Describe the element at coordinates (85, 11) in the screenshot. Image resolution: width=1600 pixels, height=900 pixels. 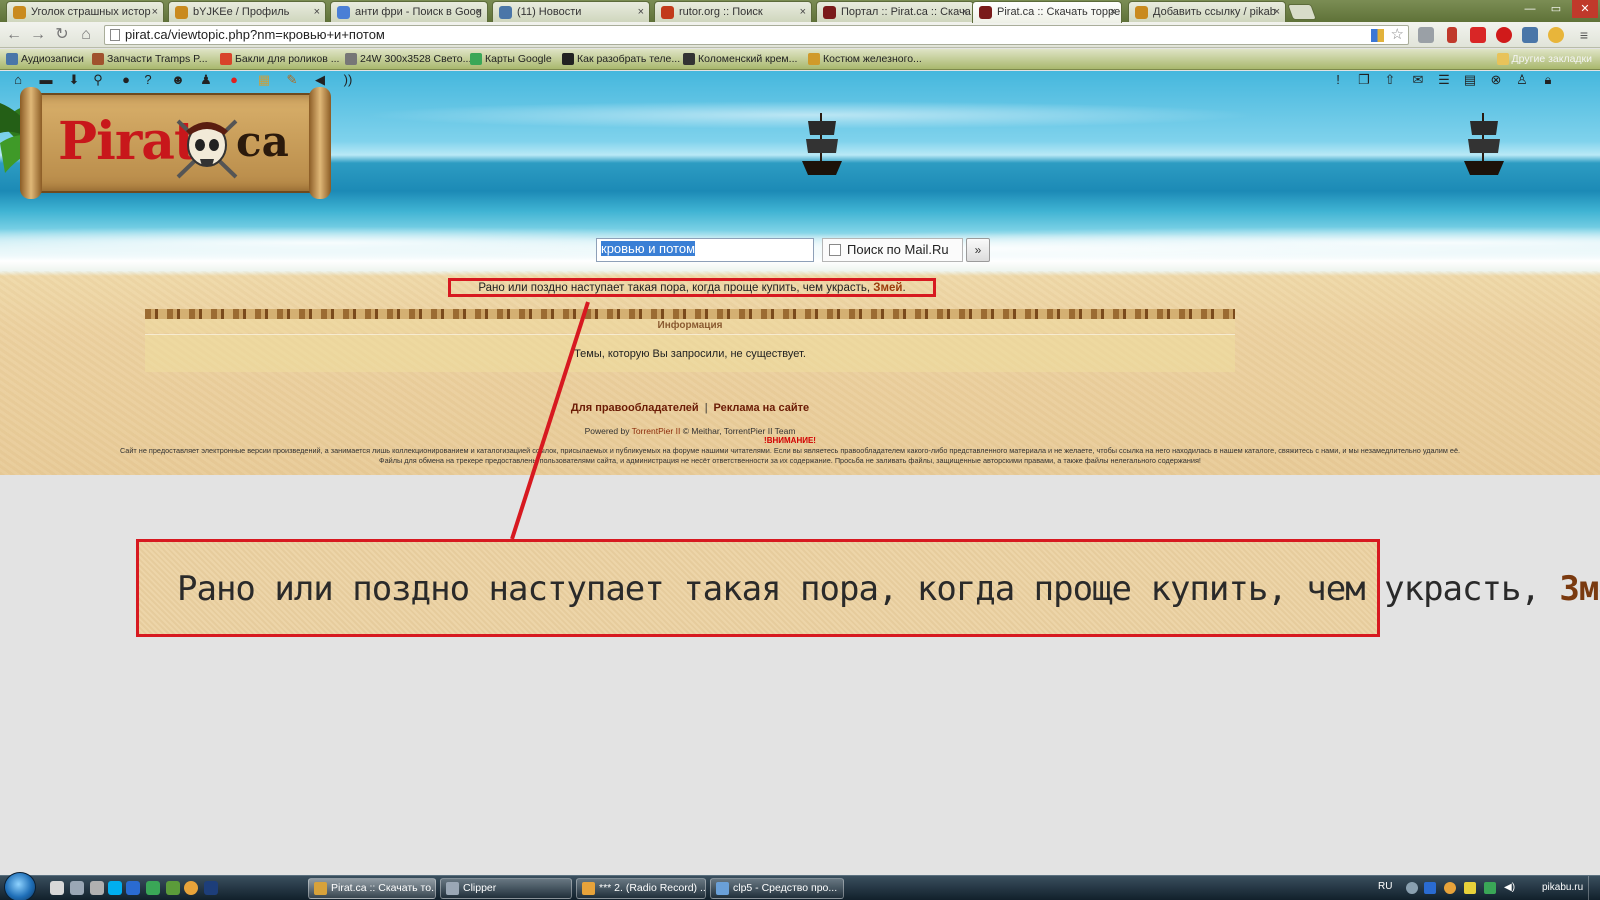
I see `browser-tab: Уголок страшных истор ×` at that location.